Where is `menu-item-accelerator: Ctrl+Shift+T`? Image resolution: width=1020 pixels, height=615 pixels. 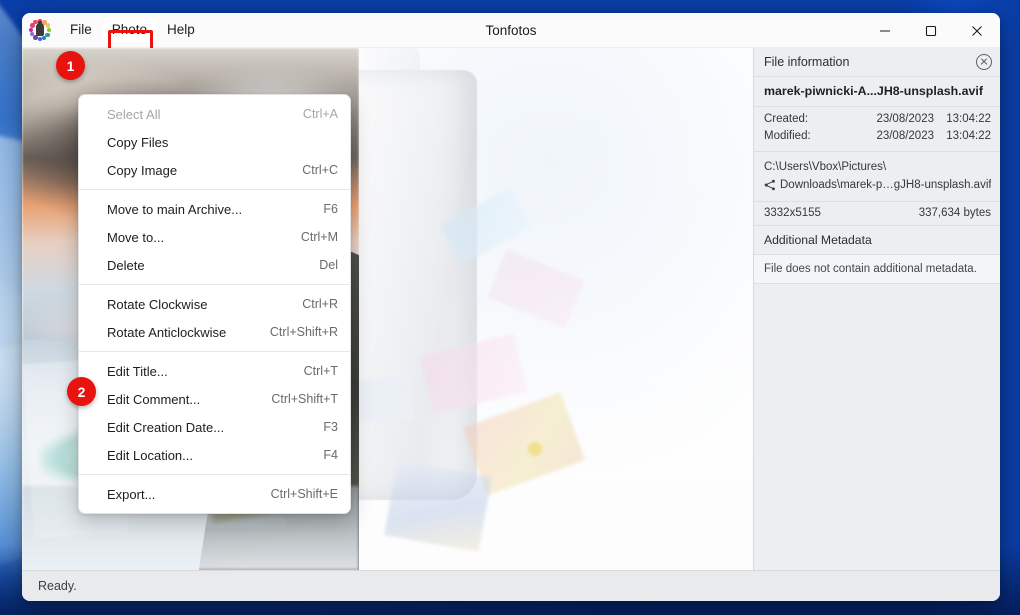 menu-item-accelerator: Ctrl+Shift+T is located at coordinates (304, 399).